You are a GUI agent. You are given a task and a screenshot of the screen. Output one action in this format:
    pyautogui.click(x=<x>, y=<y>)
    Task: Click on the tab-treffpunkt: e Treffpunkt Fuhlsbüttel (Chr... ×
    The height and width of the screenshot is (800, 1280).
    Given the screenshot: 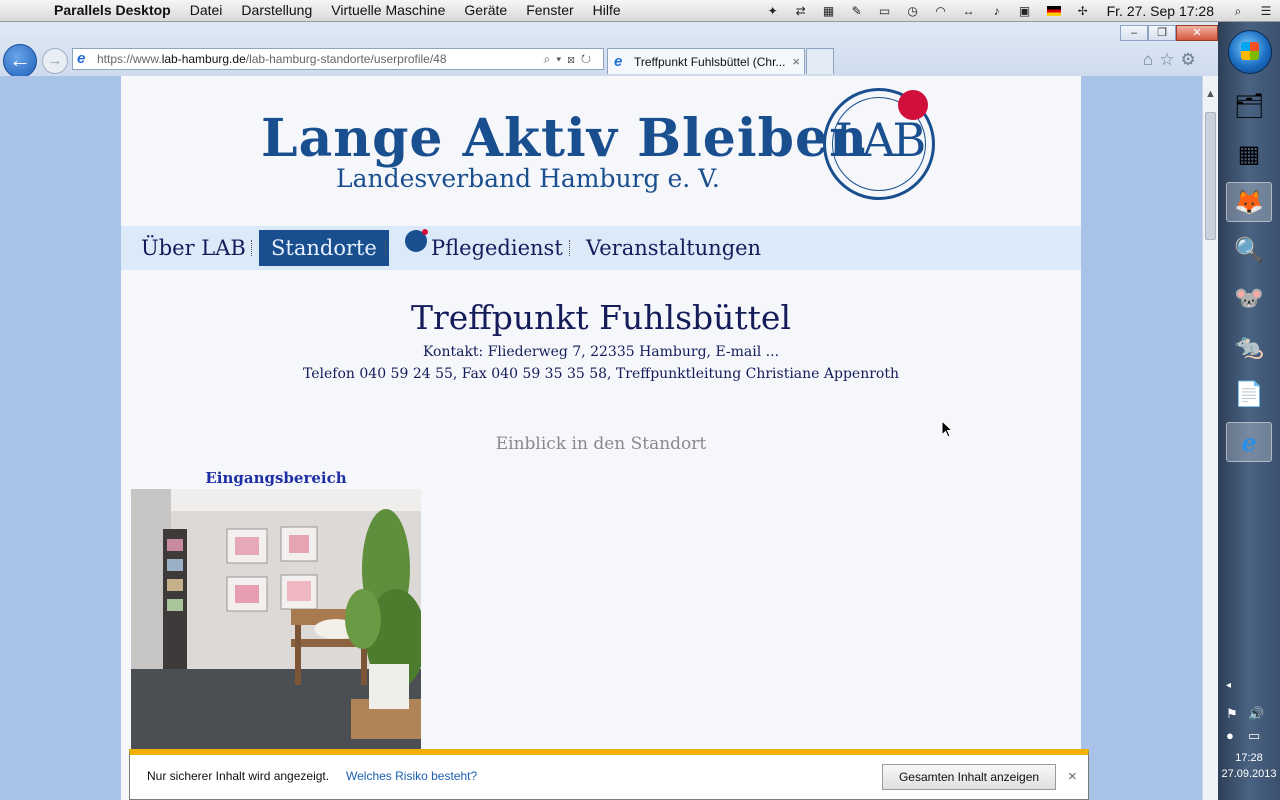 What is the action you would take?
    pyautogui.click(x=706, y=61)
    